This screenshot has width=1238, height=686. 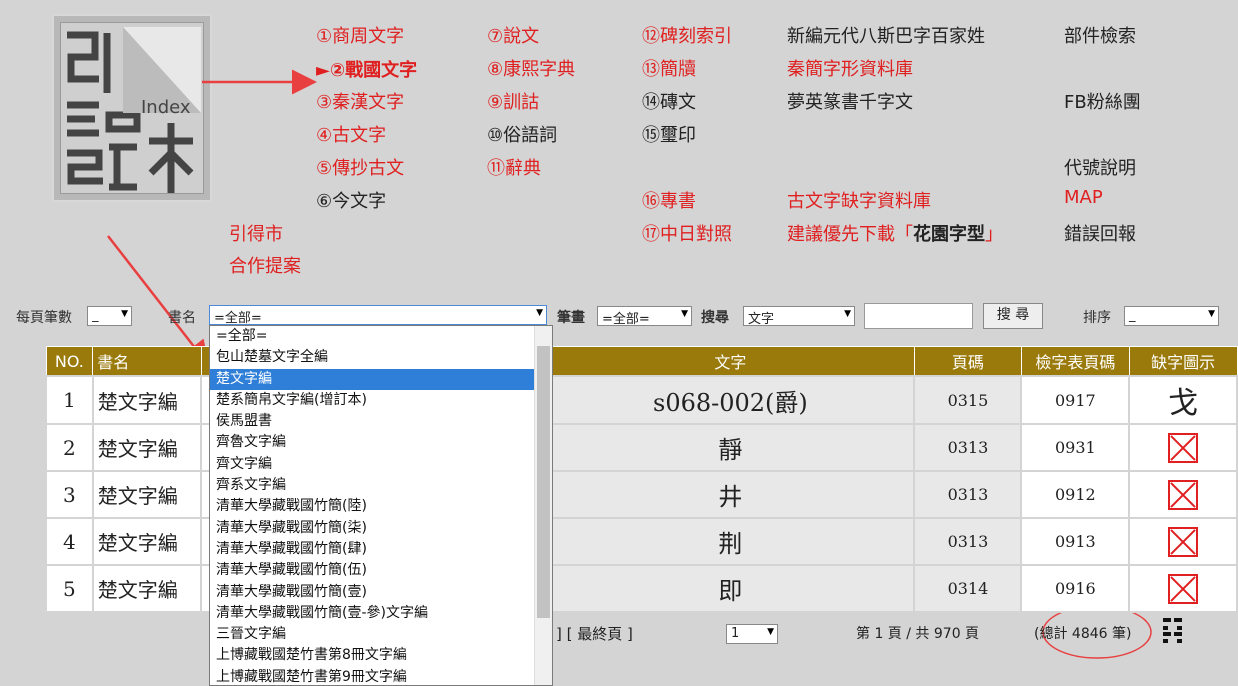 What do you see at coordinates (381, 442) in the screenshot?
I see `dropdown-option: 齊魯文字編` at bounding box center [381, 442].